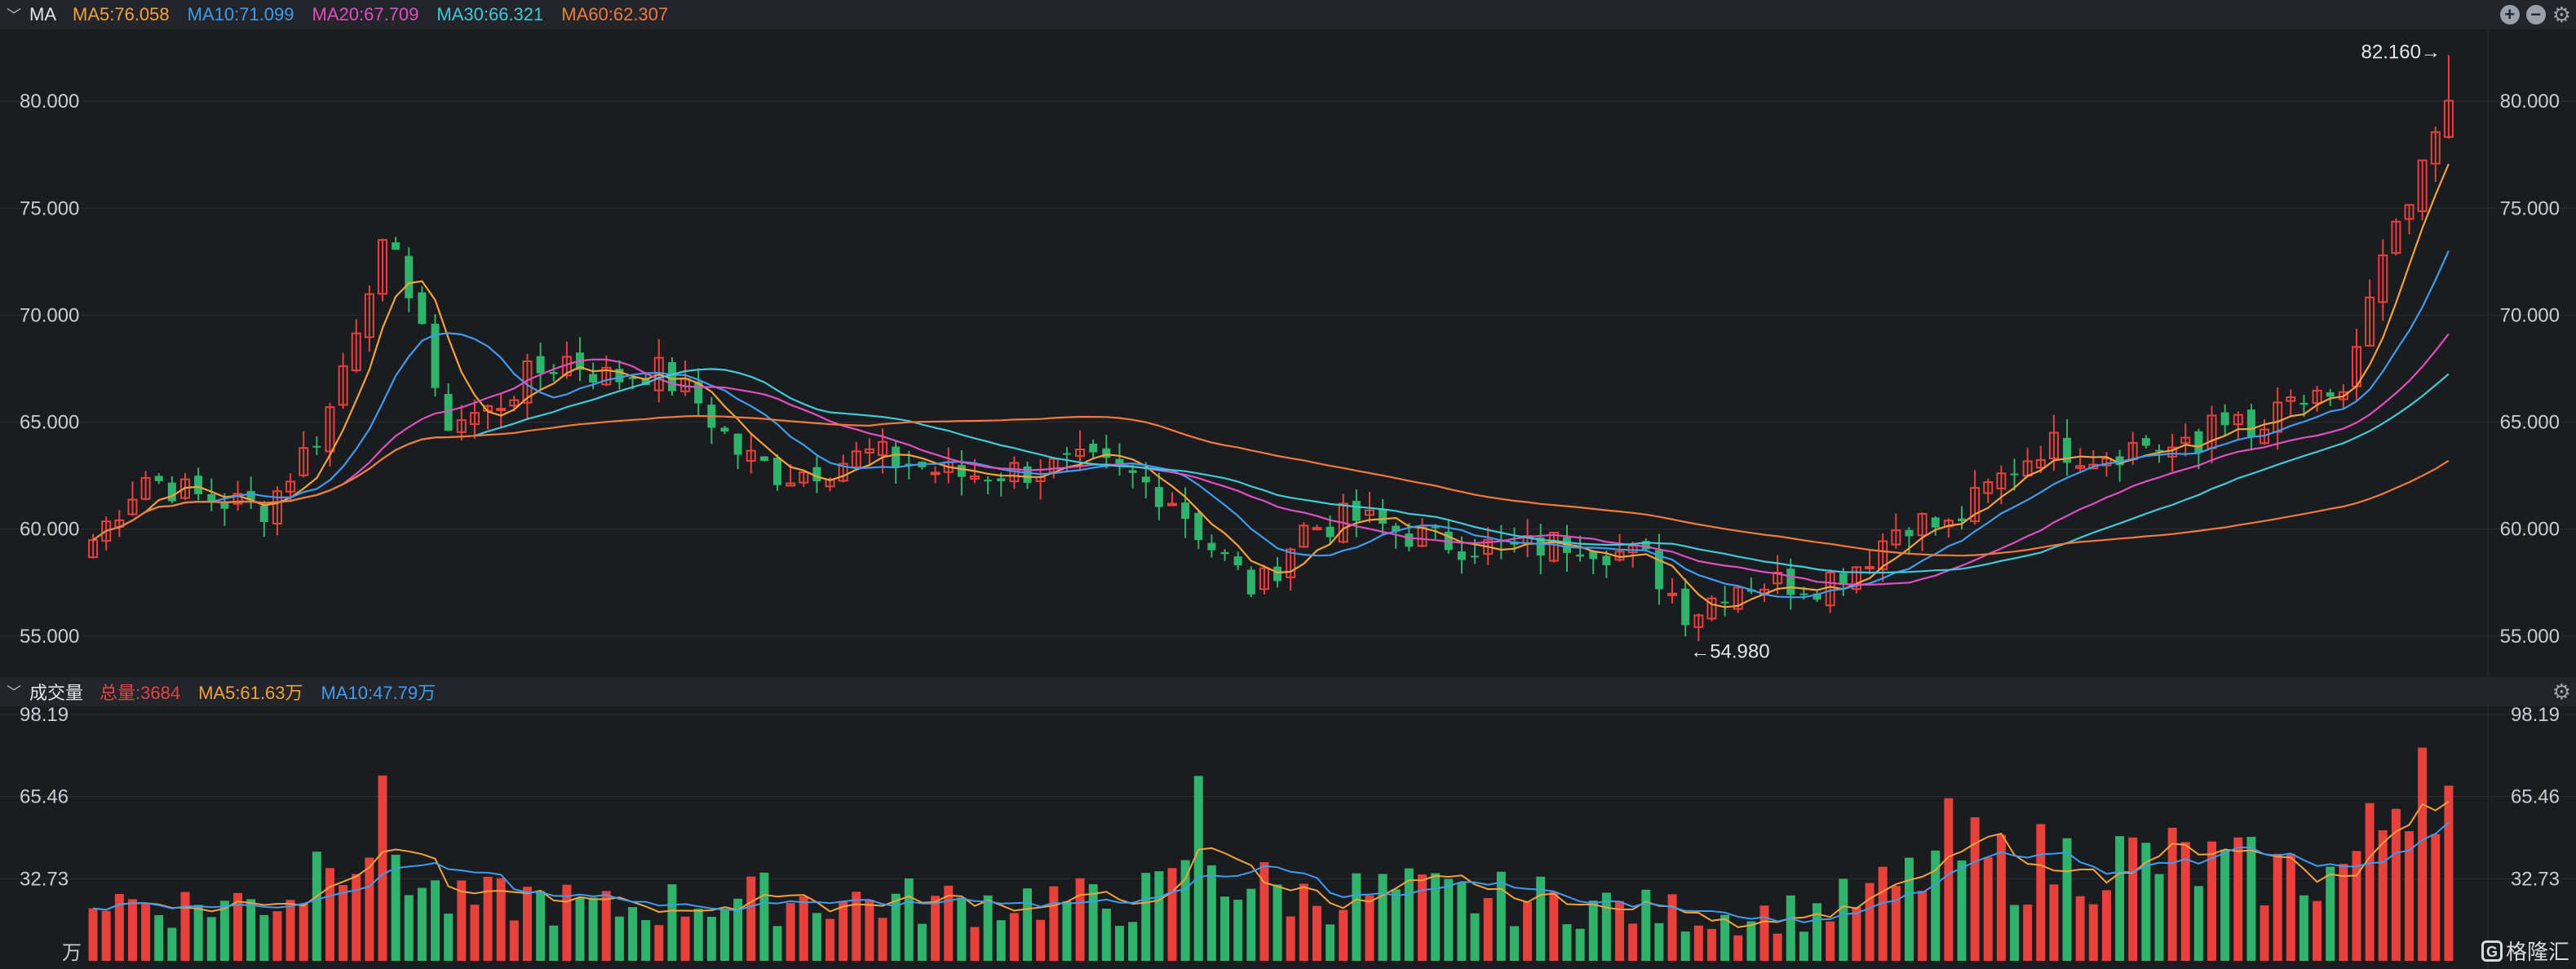 This screenshot has width=2576, height=969. I want to click on volume-collapse-chevron-icon: ﹀, so click(14, 691).